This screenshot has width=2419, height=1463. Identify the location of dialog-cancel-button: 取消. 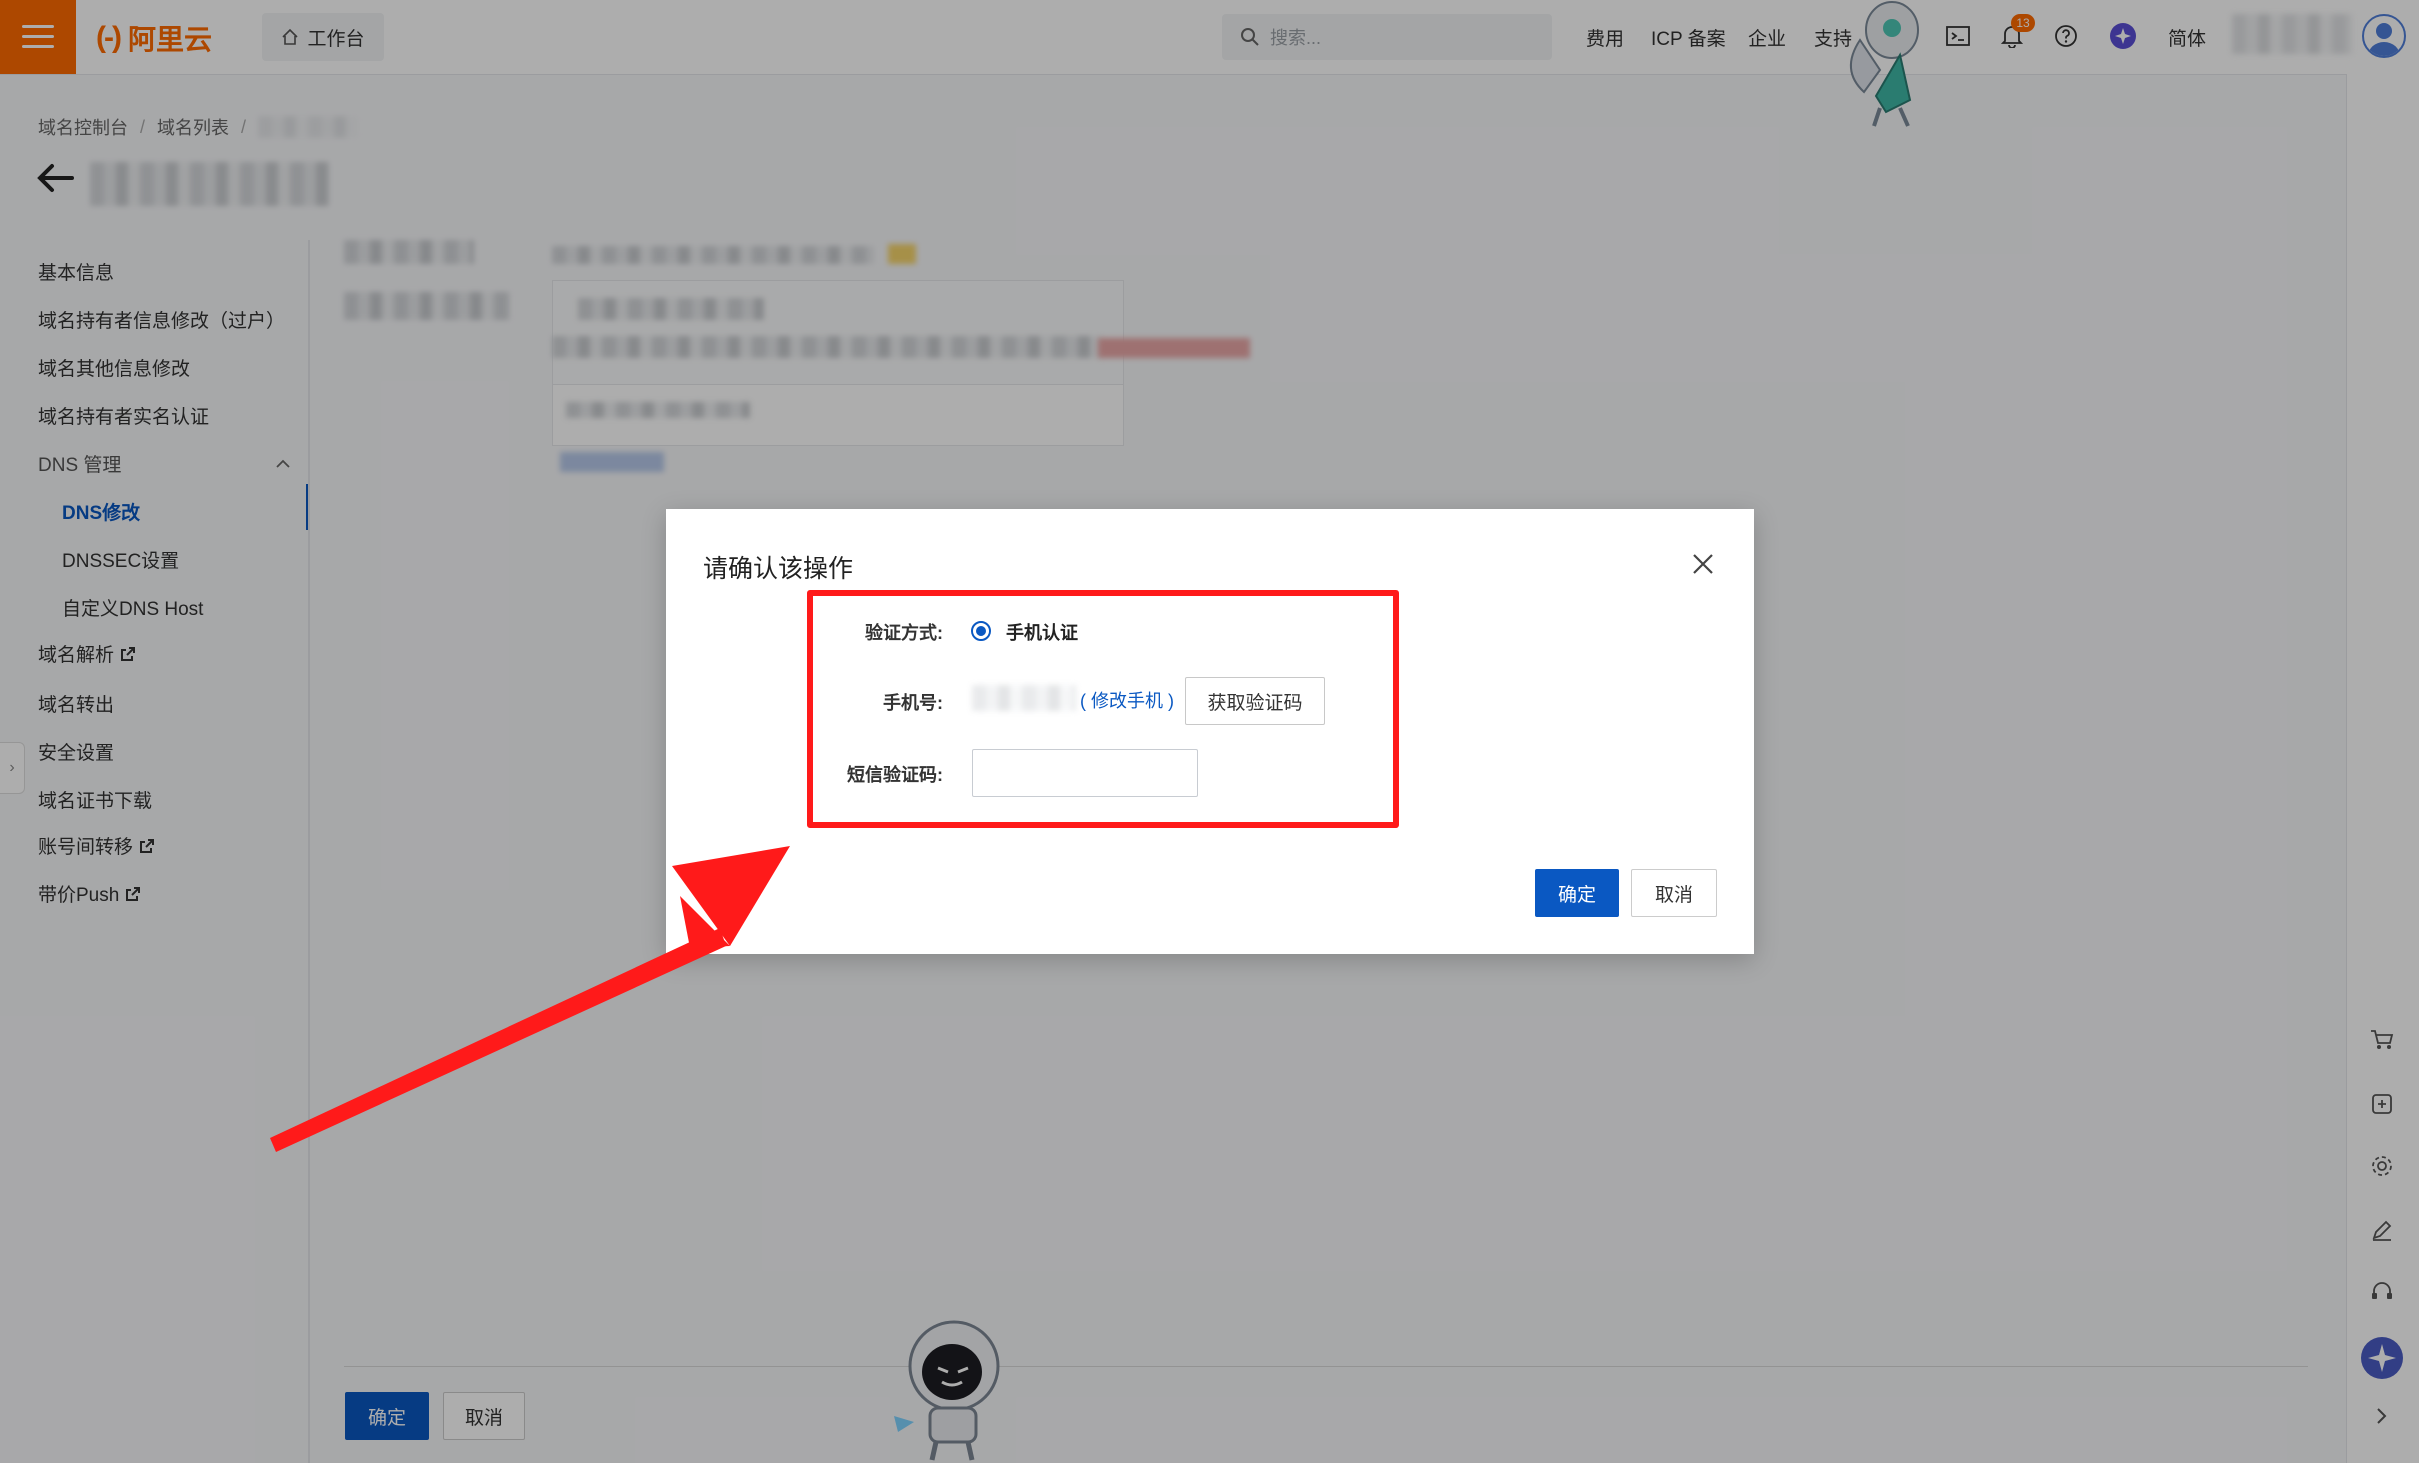
(1674, 893).